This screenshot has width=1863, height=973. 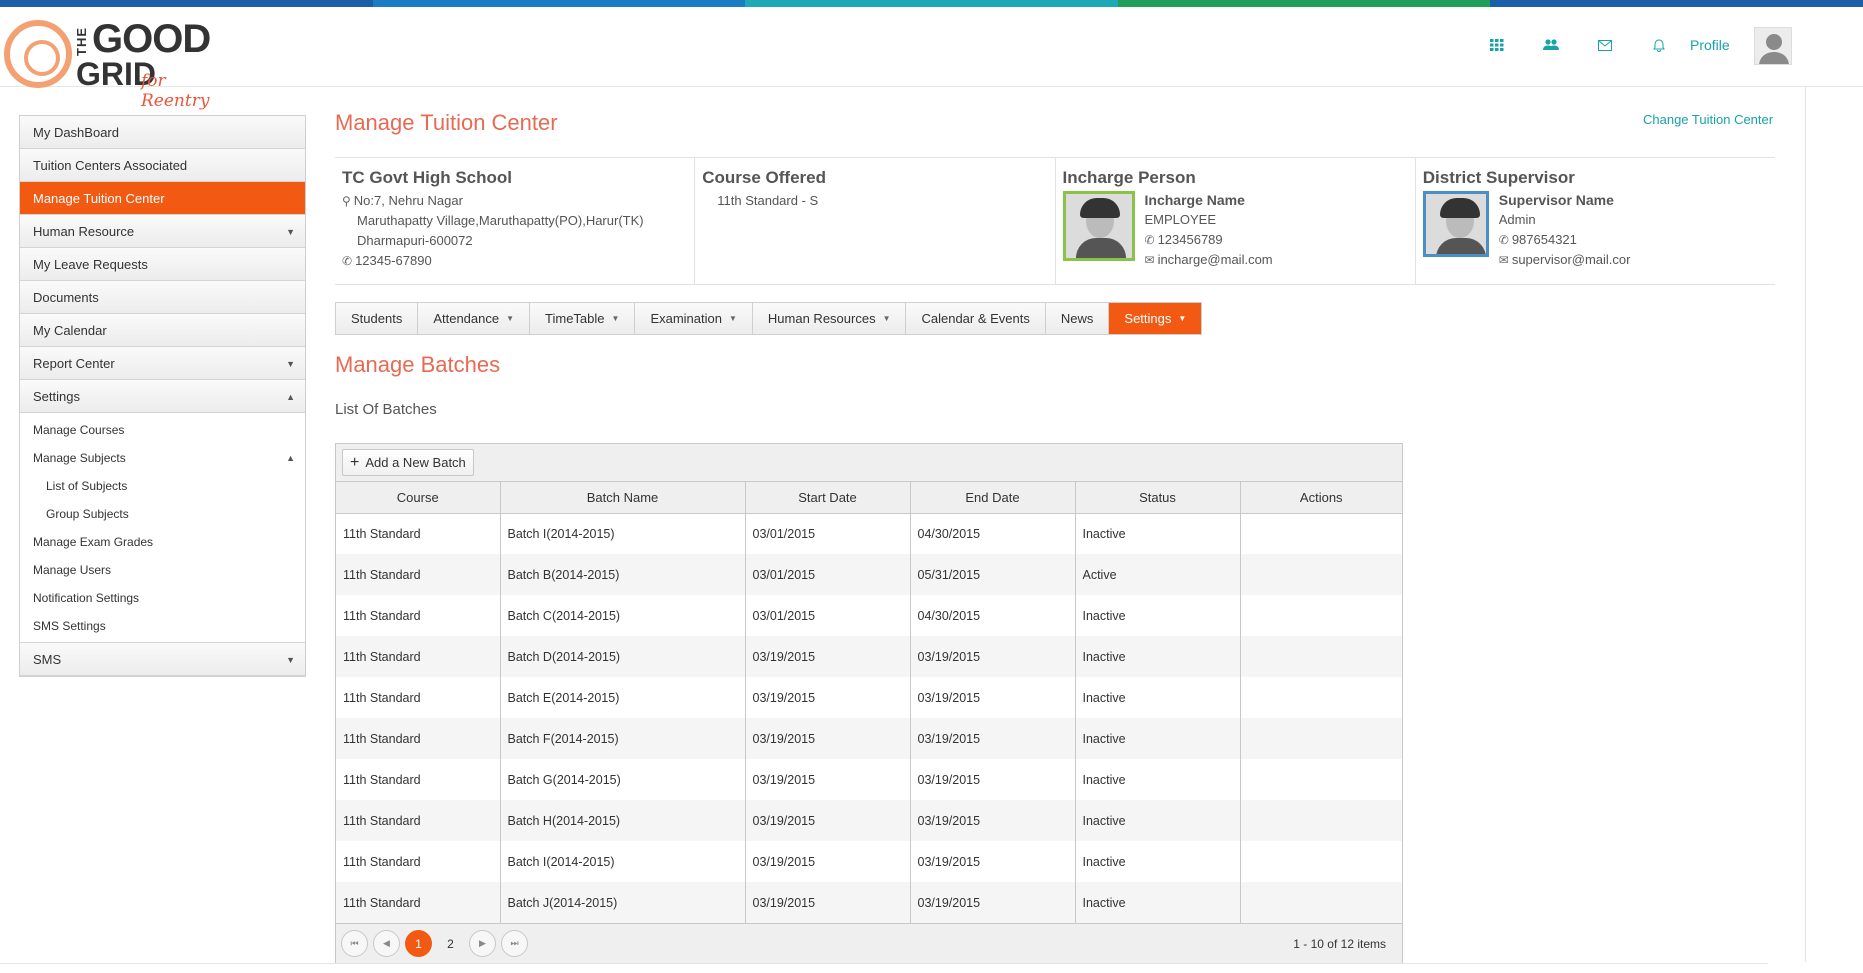 What do you see at coordinates (151, 39) in the screenshot?
I see `logo-good: GOOD` at bounding box center [151, 39].